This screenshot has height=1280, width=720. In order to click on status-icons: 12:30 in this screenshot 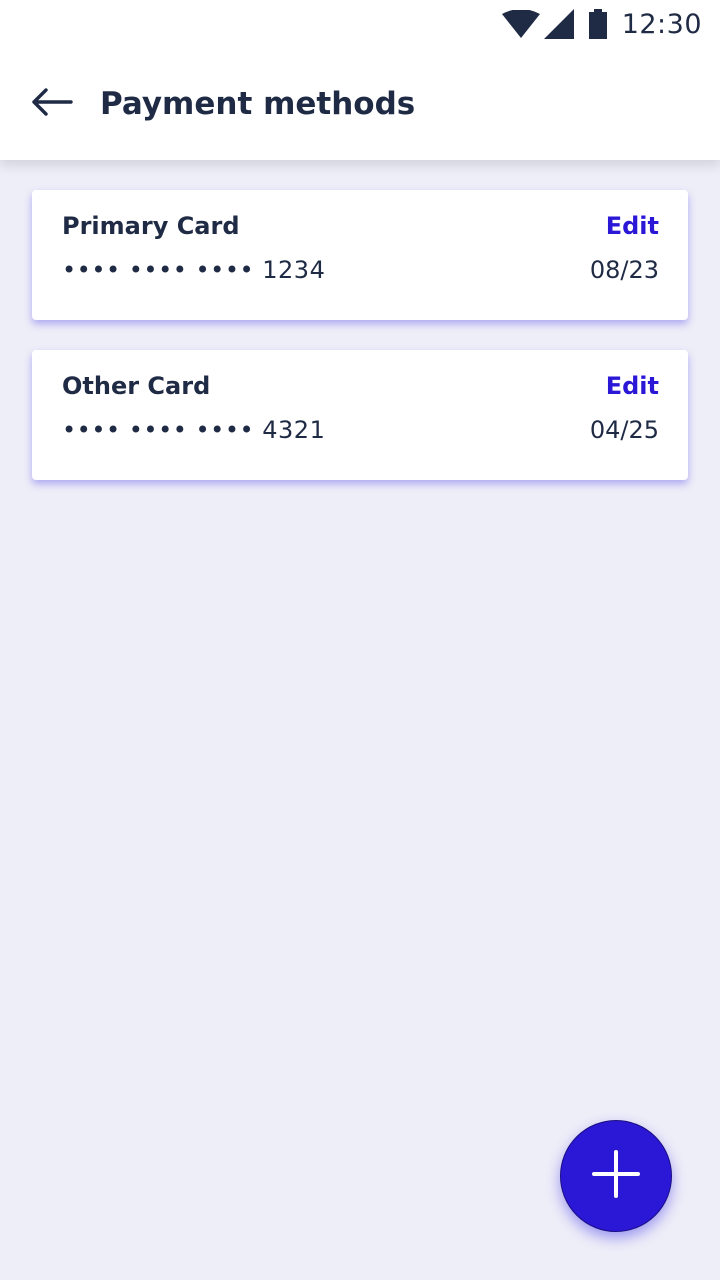, I will do `click(601, 24)`.